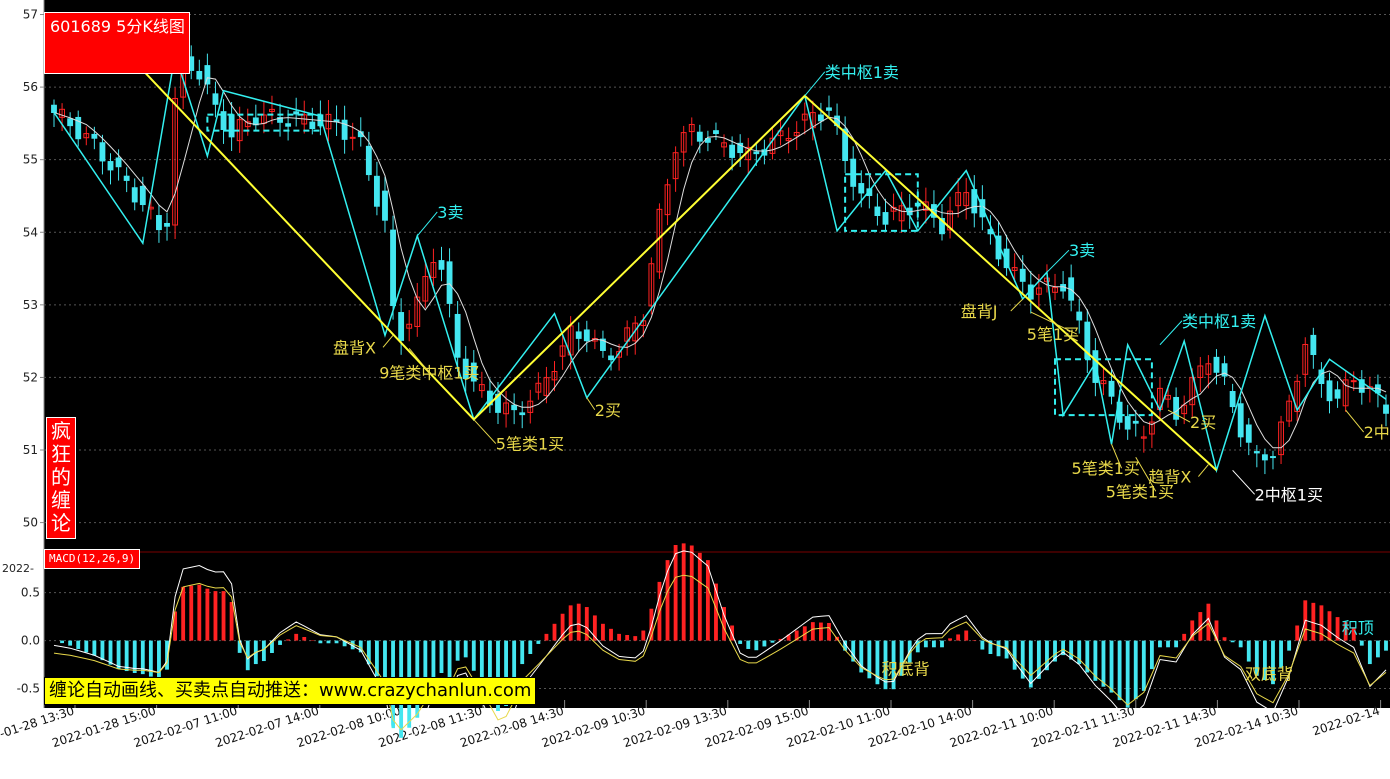 The image size is (1390, 779). Describe the element at coordinates (1053, 334) in the screenshot. I see `signal-label: 5笔1买` at that location.